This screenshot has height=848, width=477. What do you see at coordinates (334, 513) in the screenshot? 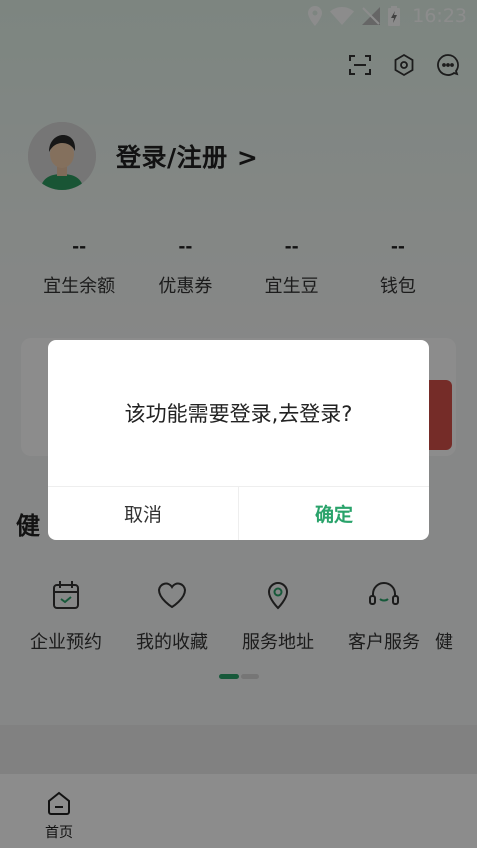
I see `confirm-button: 确定` at bounding box center [334, 513].